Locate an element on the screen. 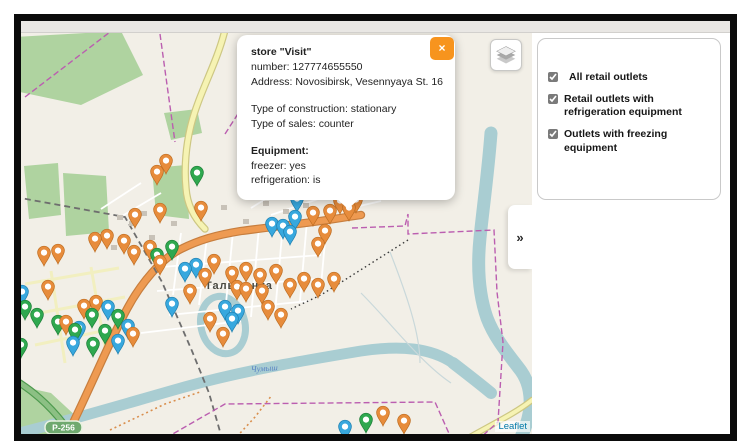 The height and width of the screenshot is (446, 746). popup-refrigeration: refrigeration: is is located at coordinates (286, 180).